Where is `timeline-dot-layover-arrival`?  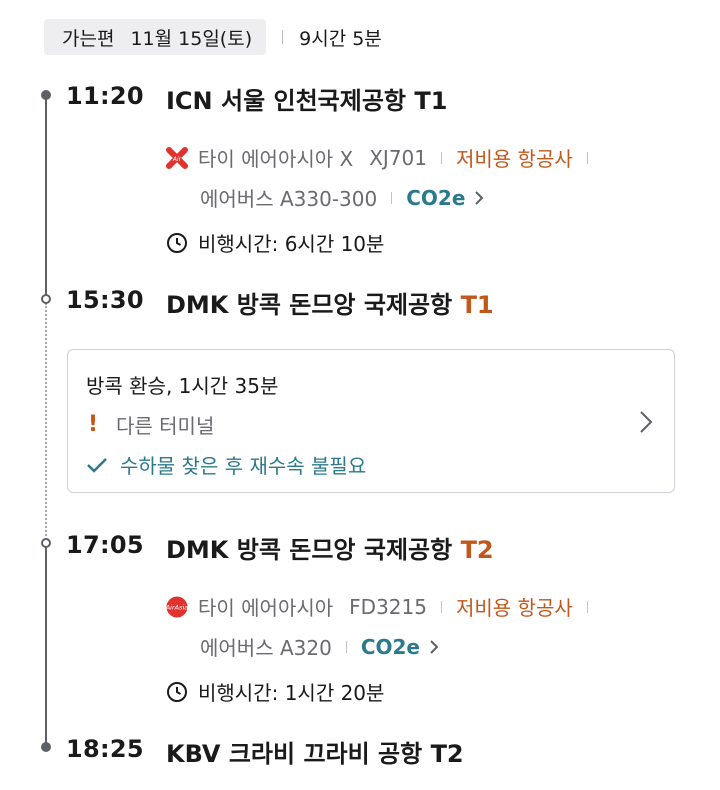
timeline-dot-layover-arrival is located at coordinates (46, 299).